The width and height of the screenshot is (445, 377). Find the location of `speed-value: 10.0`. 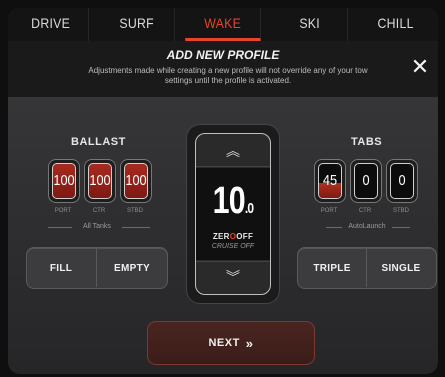

speed-value: 10.0 is located at coordinates (232, 201).